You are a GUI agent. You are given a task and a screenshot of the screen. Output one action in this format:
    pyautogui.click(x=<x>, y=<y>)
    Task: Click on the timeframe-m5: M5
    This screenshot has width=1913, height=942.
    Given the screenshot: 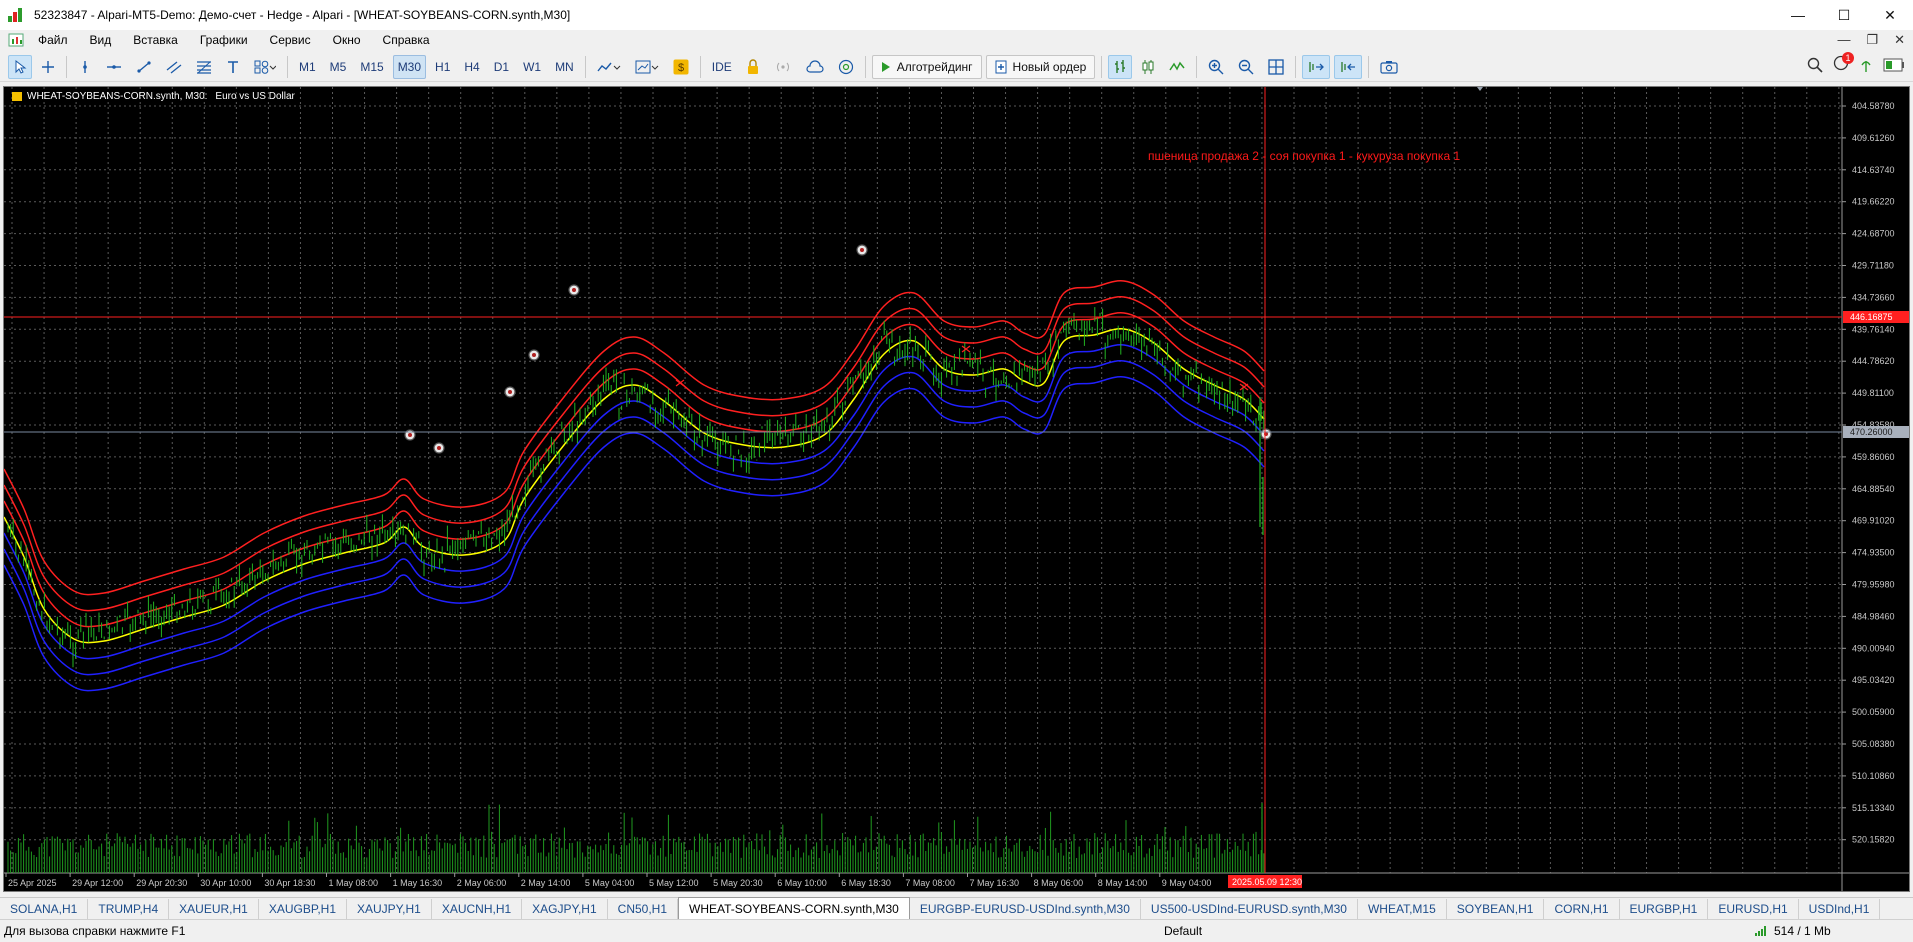 What is the action you would take?
    pyautogui.click(x=338, y=67)
    